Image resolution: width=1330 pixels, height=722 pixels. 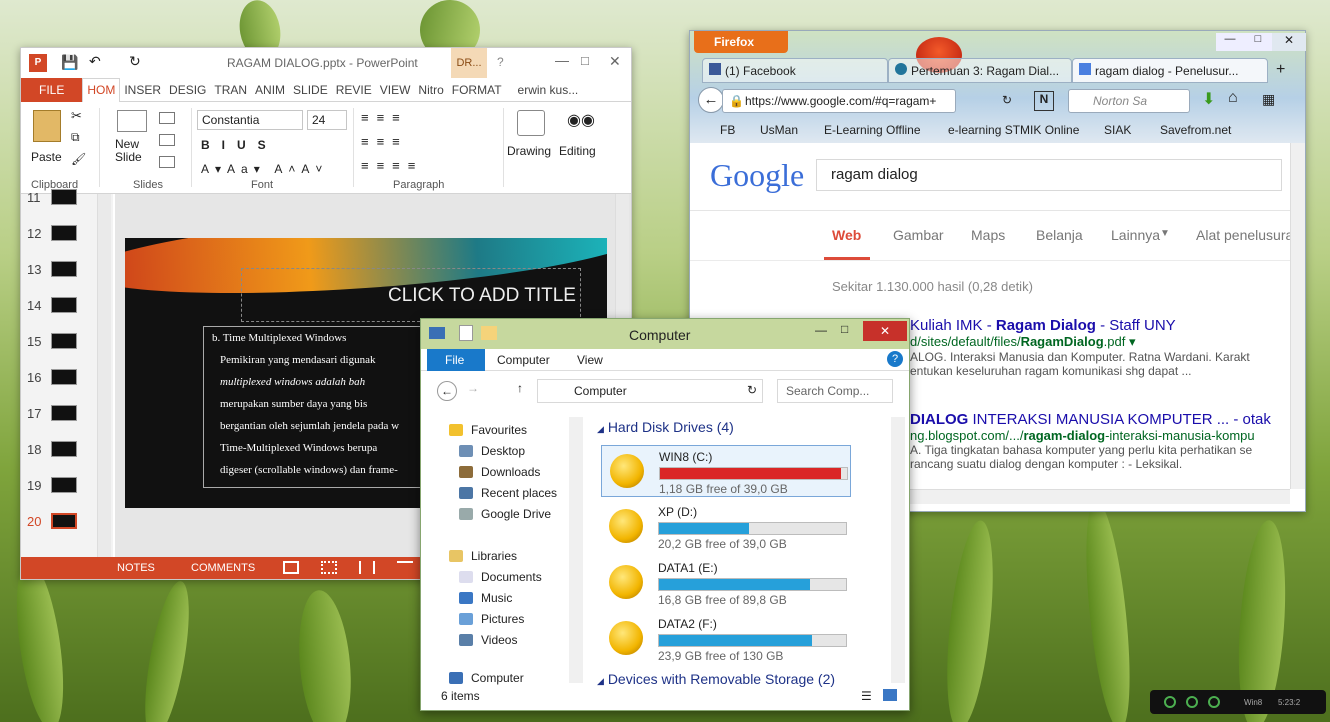 I want to click on url-bar: 🔒 https://www.google.com/#q=ragam+, so click(x=839, y=101).